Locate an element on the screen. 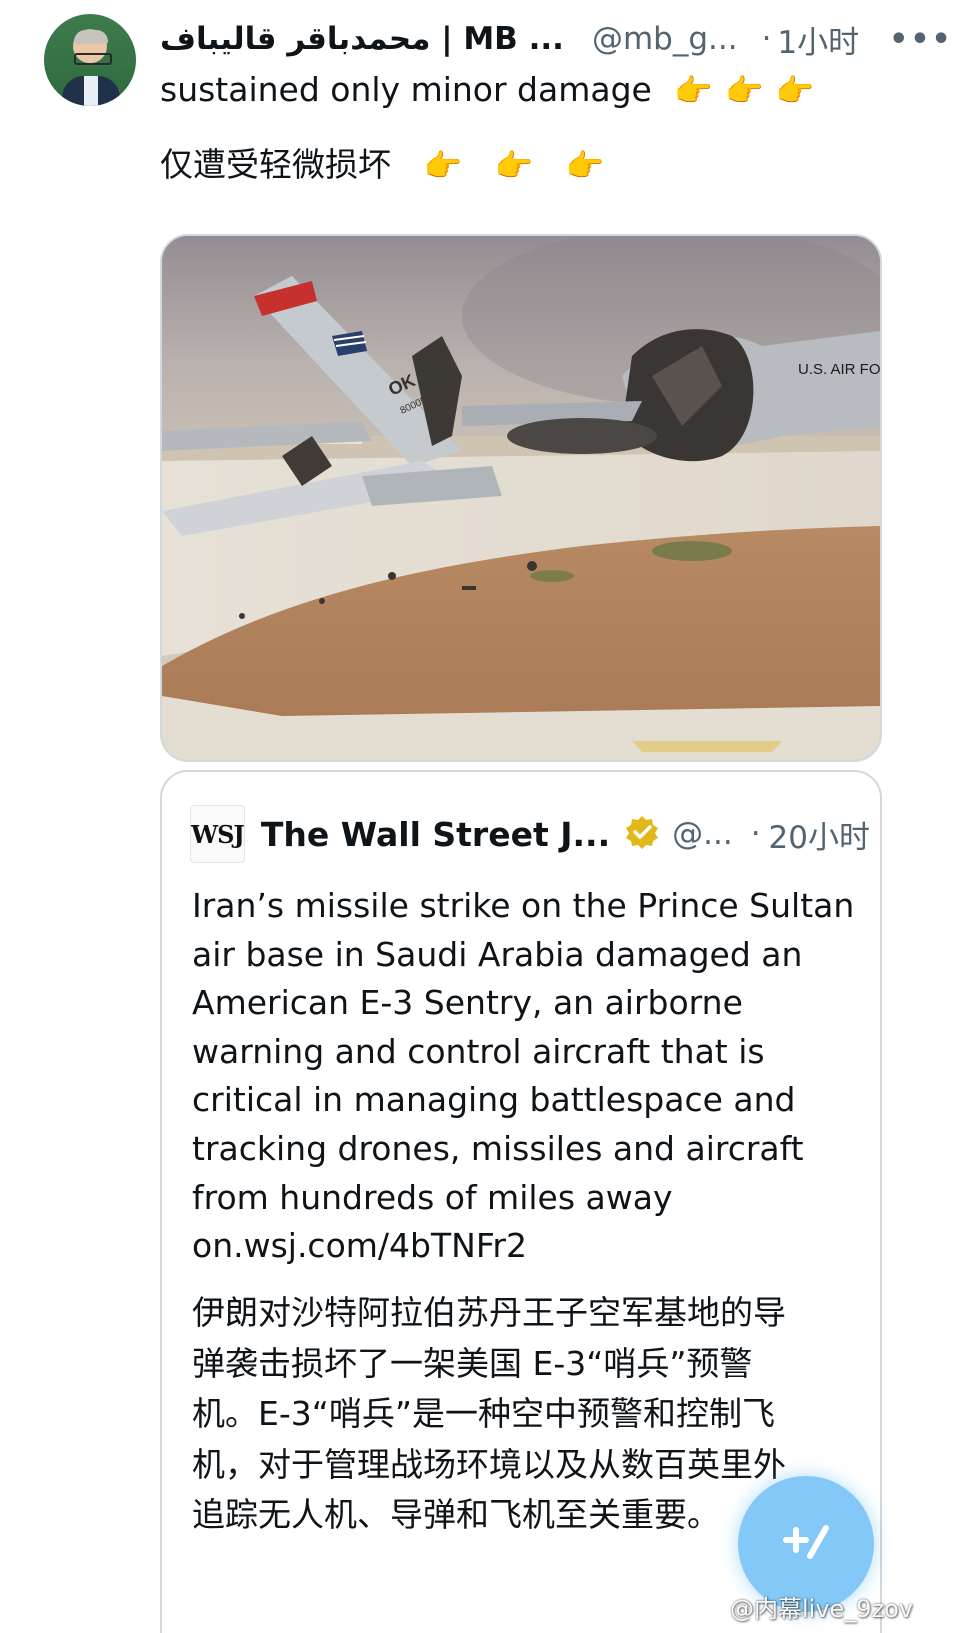  tweet-text-zh: 仅遭受轻微损坏 👉 👉 👉 is located at coordinates (382, 162).